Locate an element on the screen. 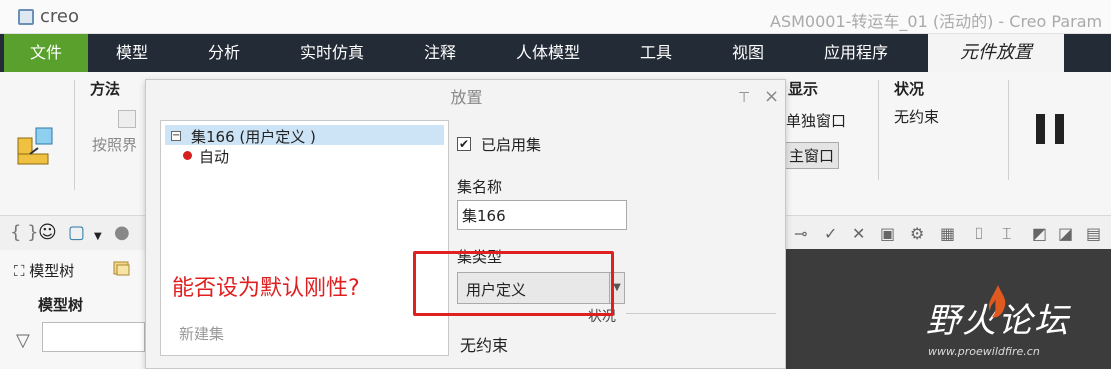  tab-model-tree: ⛶ 模型树 is located at coordinates (44, 270).